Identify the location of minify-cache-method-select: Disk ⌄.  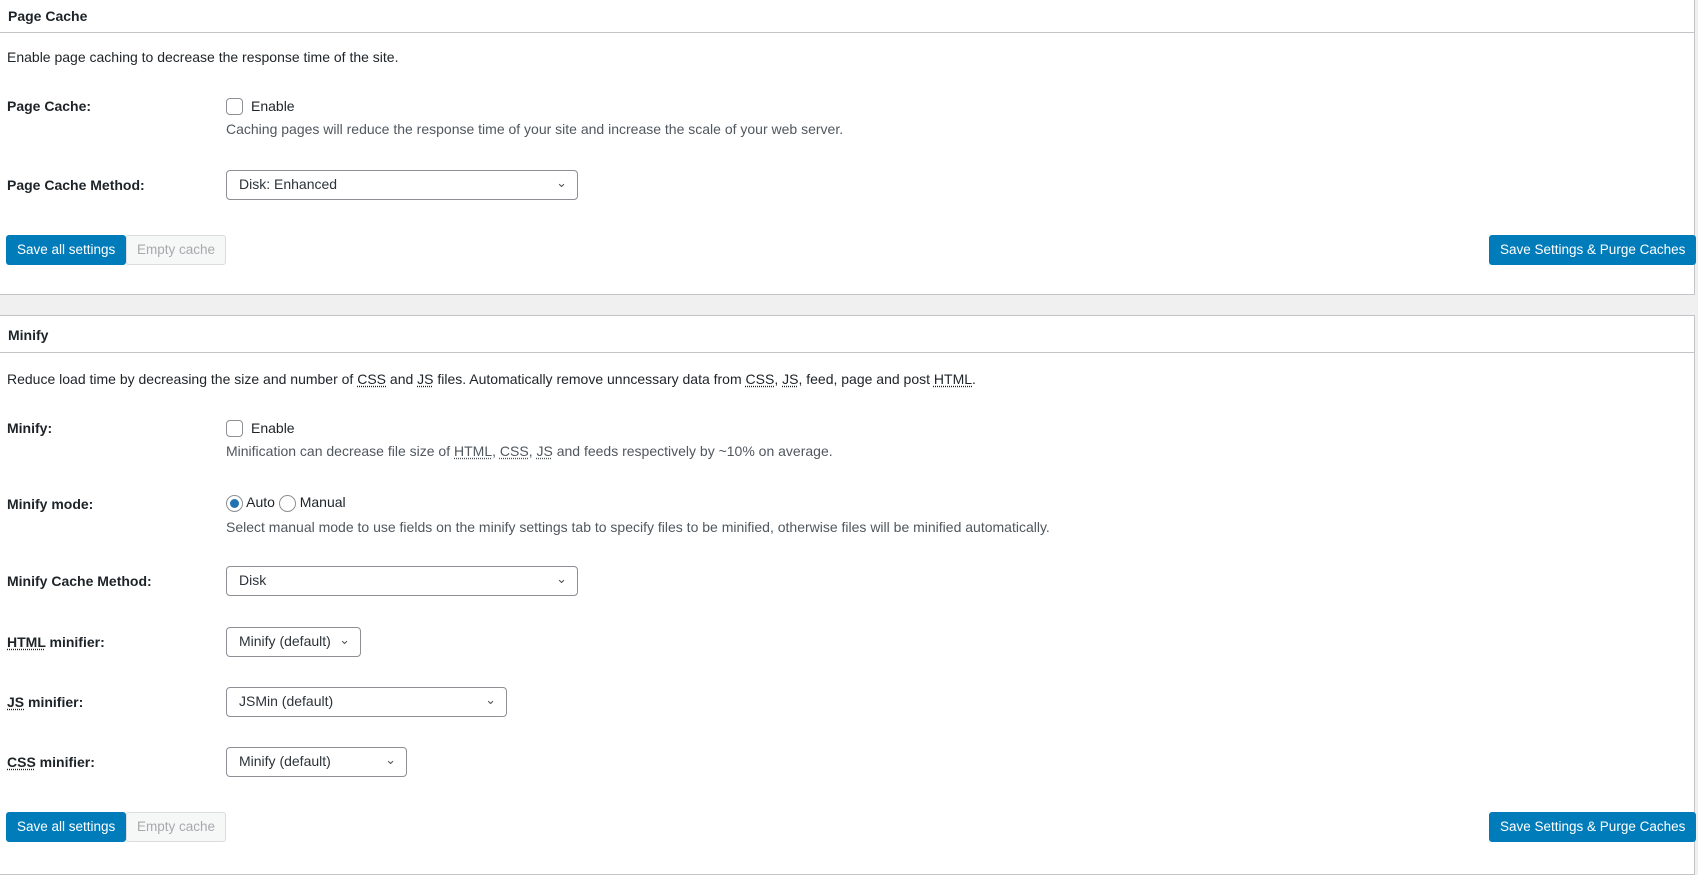
(402, 581).